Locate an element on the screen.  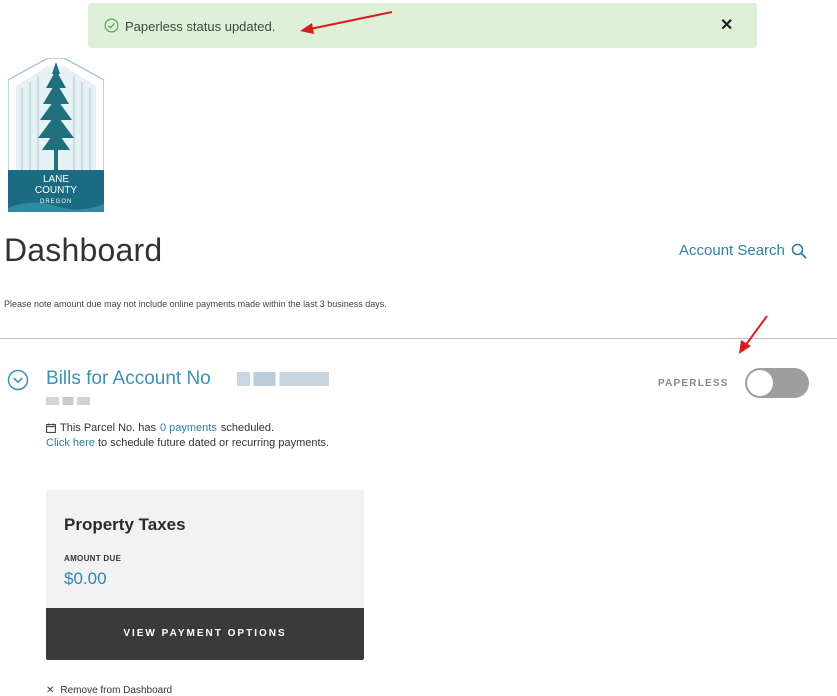
calendar-icon is located at coordinates (51, 428).